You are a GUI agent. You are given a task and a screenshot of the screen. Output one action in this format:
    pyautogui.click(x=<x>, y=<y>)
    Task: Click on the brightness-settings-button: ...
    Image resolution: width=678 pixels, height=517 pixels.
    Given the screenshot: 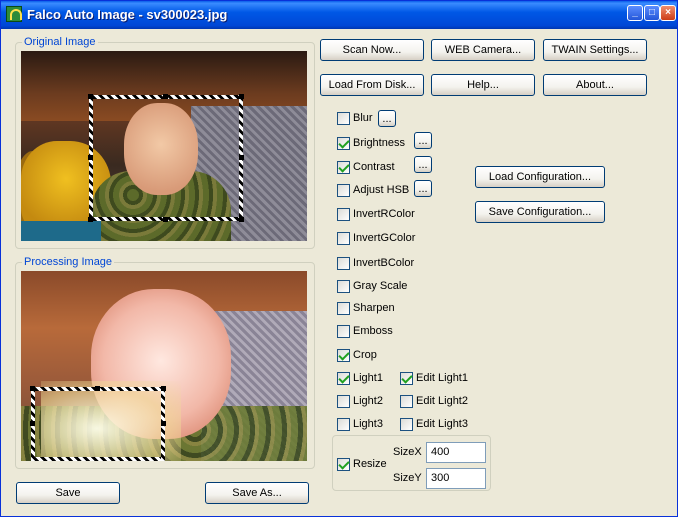 What is the action you would take?
    pyautogui.click(x=423, y=140)
    